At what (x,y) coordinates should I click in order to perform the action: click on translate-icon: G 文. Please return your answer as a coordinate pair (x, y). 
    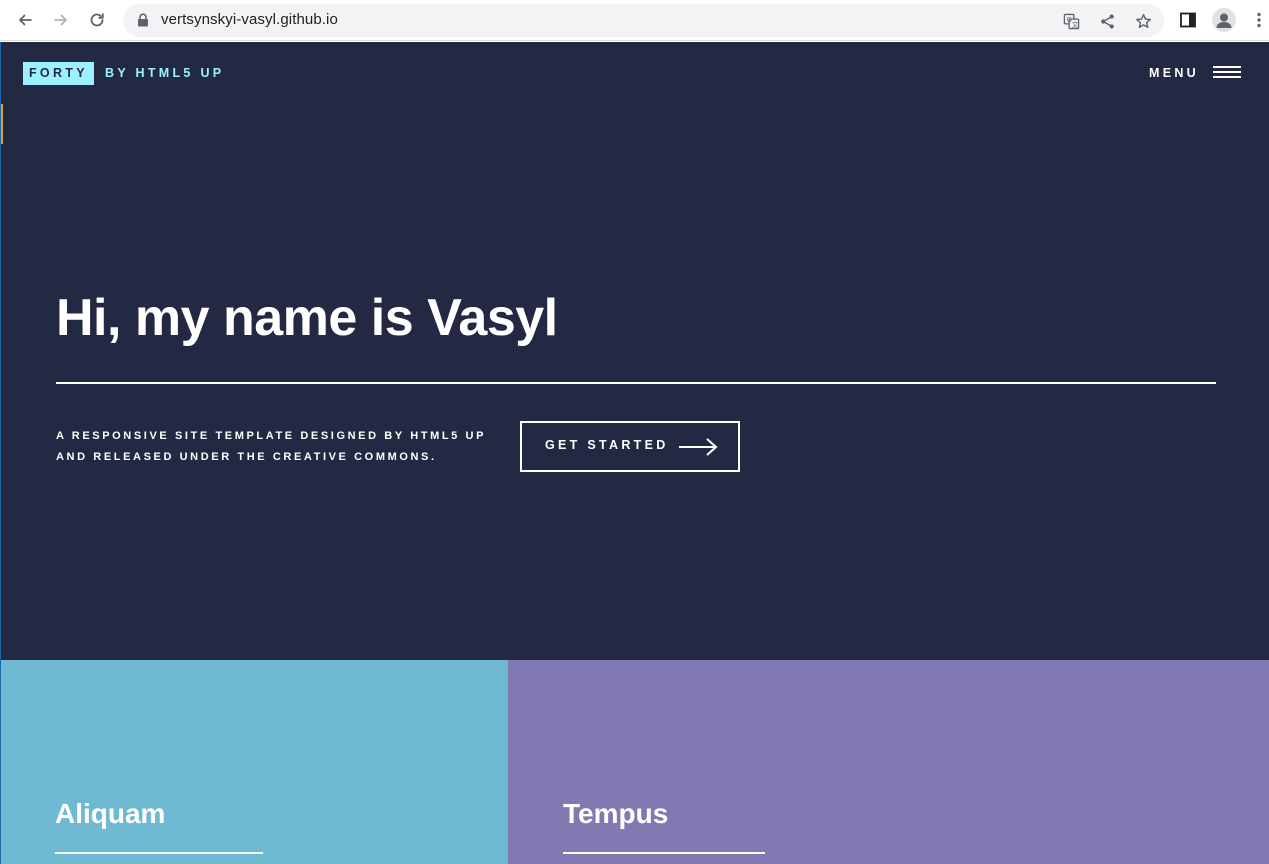
    Looking at the image, I should click on (1071, 21).